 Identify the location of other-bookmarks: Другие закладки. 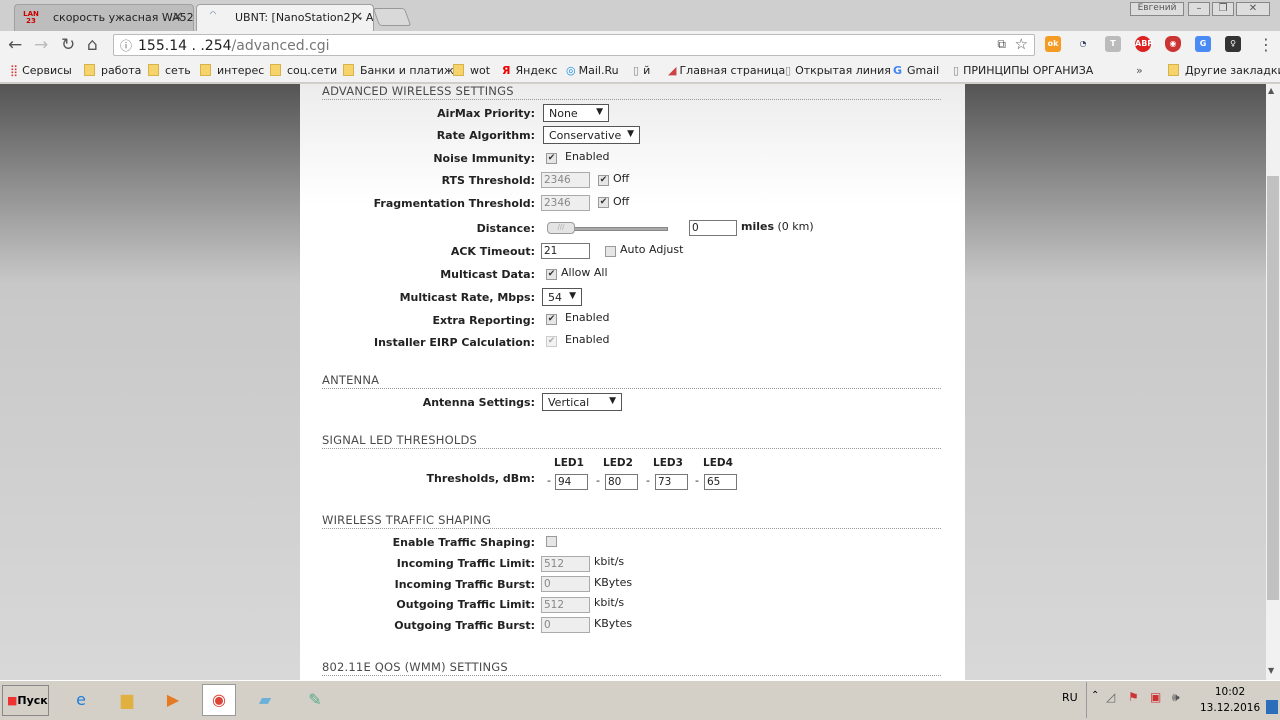
(1224, 70).